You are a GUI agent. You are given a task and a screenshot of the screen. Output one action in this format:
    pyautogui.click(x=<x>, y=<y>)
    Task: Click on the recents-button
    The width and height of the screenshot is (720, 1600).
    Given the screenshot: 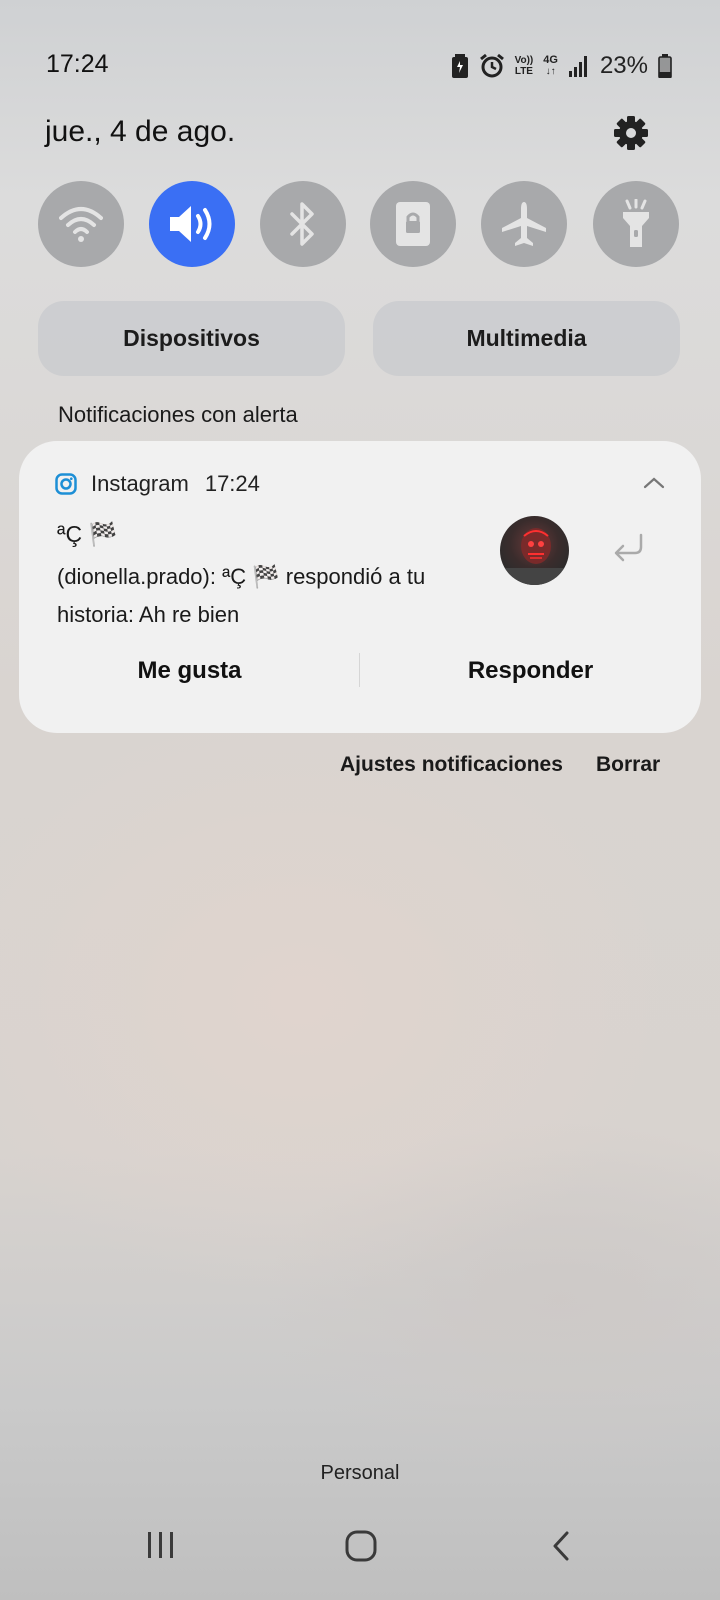 What is the action you would take?
    pyautogui.click(x=161, y=1547)
    